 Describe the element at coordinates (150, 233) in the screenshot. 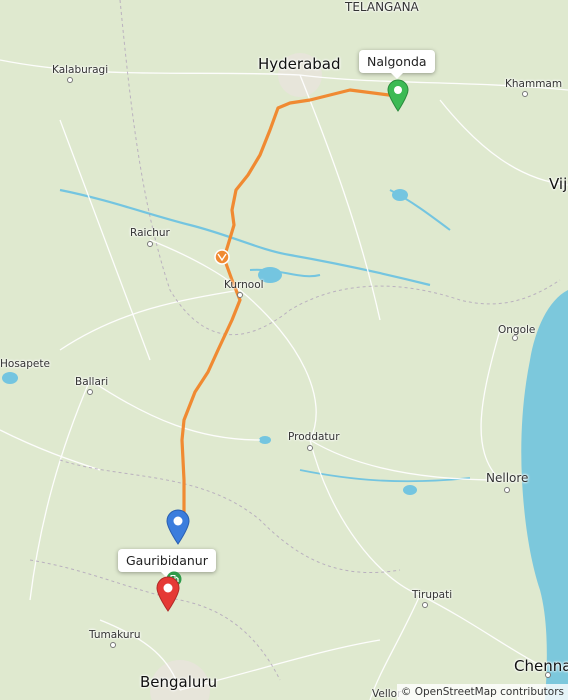

I see `city-label-raichur: Raichur` at that location.